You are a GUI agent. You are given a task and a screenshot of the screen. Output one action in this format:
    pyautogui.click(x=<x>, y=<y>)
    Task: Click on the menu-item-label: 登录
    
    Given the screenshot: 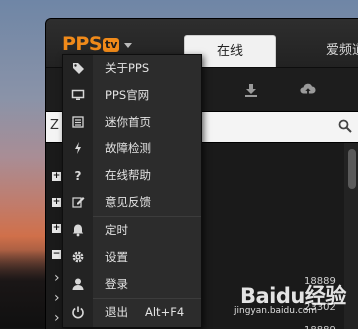 What is the action you would take?
    pyautogui.click(x=116, y=283)
    